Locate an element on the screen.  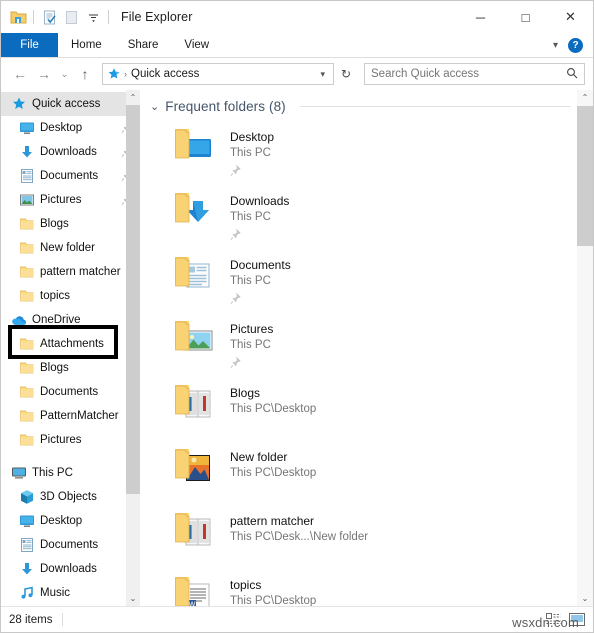
sidebar-item-label: 3D Objects is located at coordinates (68, 497).